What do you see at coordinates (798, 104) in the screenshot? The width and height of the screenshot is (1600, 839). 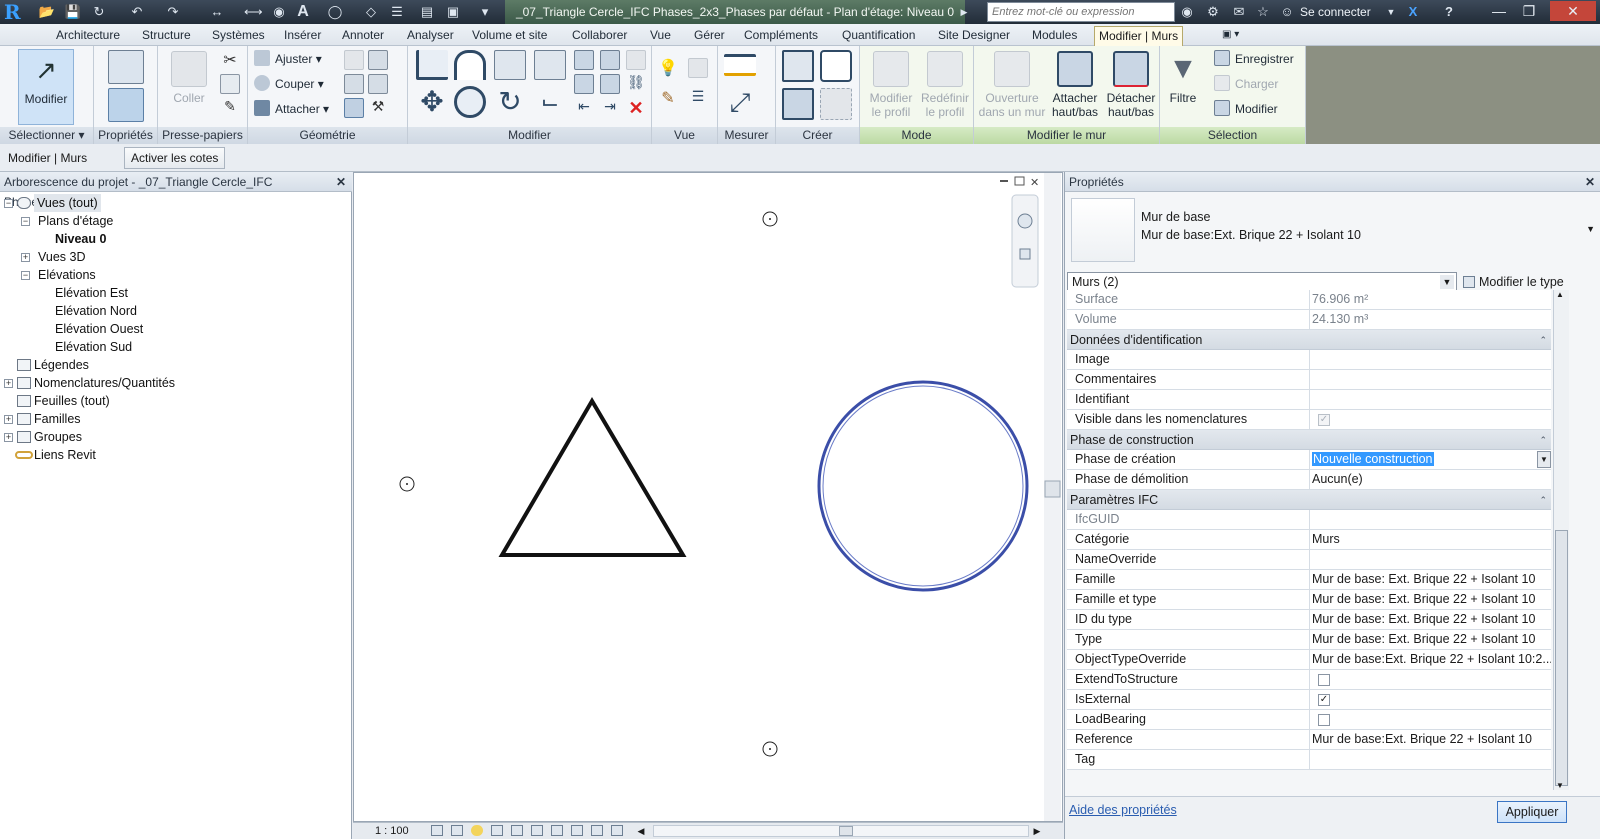 I see `create-group-icon` at bounding box center [798, 104].